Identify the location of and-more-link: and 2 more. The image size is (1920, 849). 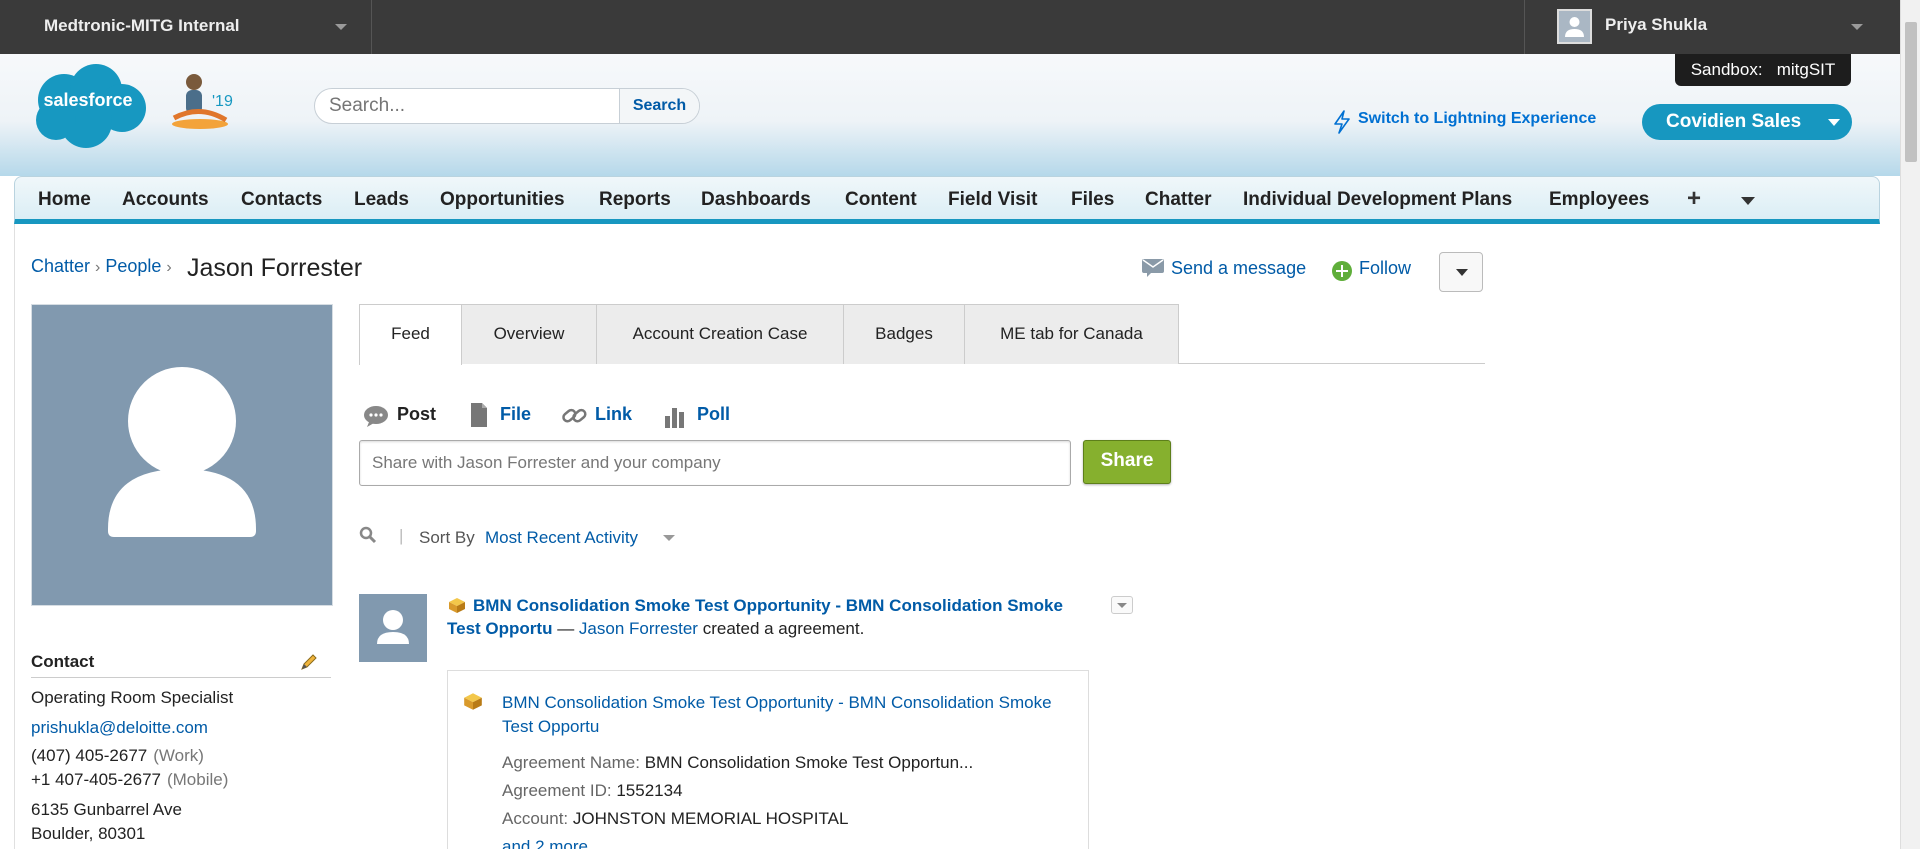
(545, 843).